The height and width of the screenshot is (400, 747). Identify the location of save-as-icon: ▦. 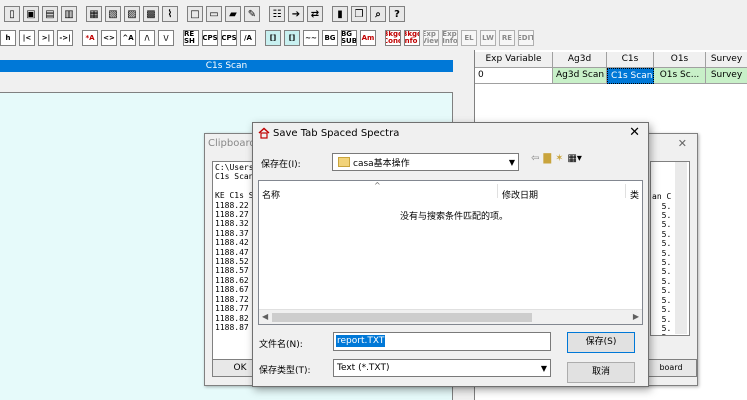
(94, 14).